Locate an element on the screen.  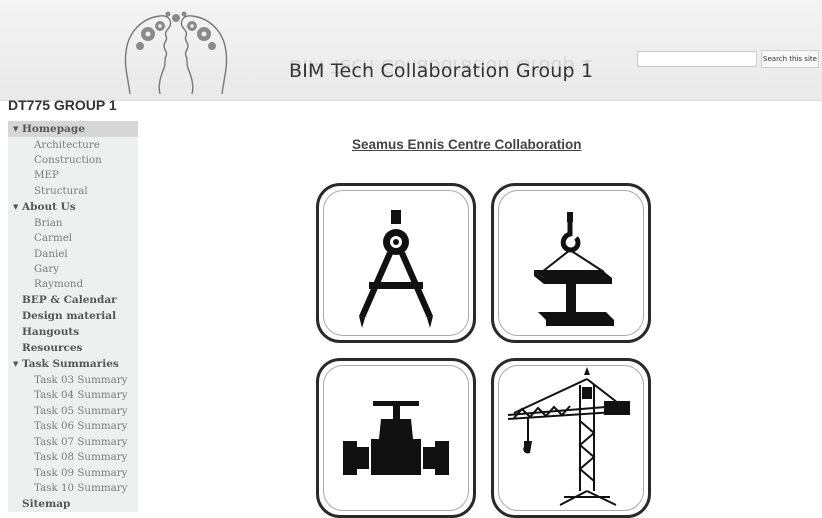
sidebar-item-about-us: ▼ About Us is located at coordinates (73, 207).